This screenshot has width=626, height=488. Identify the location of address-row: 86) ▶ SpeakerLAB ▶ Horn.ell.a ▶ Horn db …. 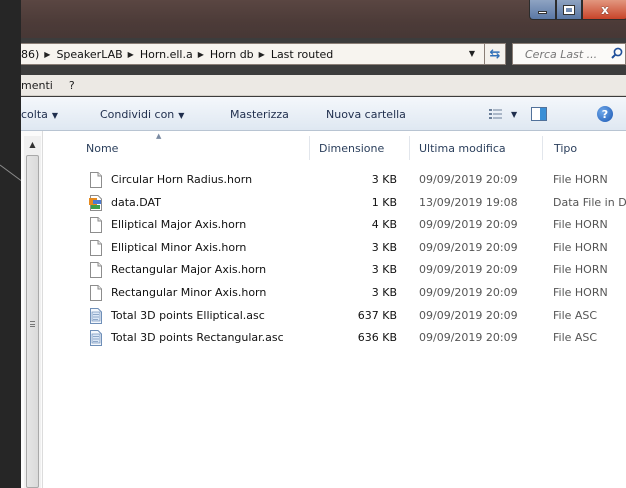
(323, 53).